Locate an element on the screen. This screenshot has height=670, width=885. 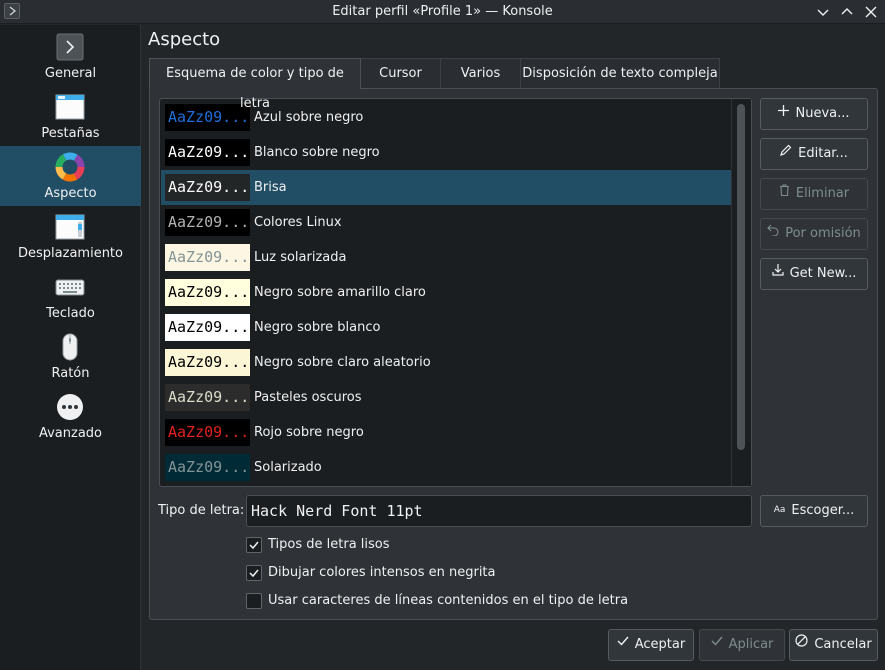
scheme-name: Brisa is located at coordinates (270, 187).